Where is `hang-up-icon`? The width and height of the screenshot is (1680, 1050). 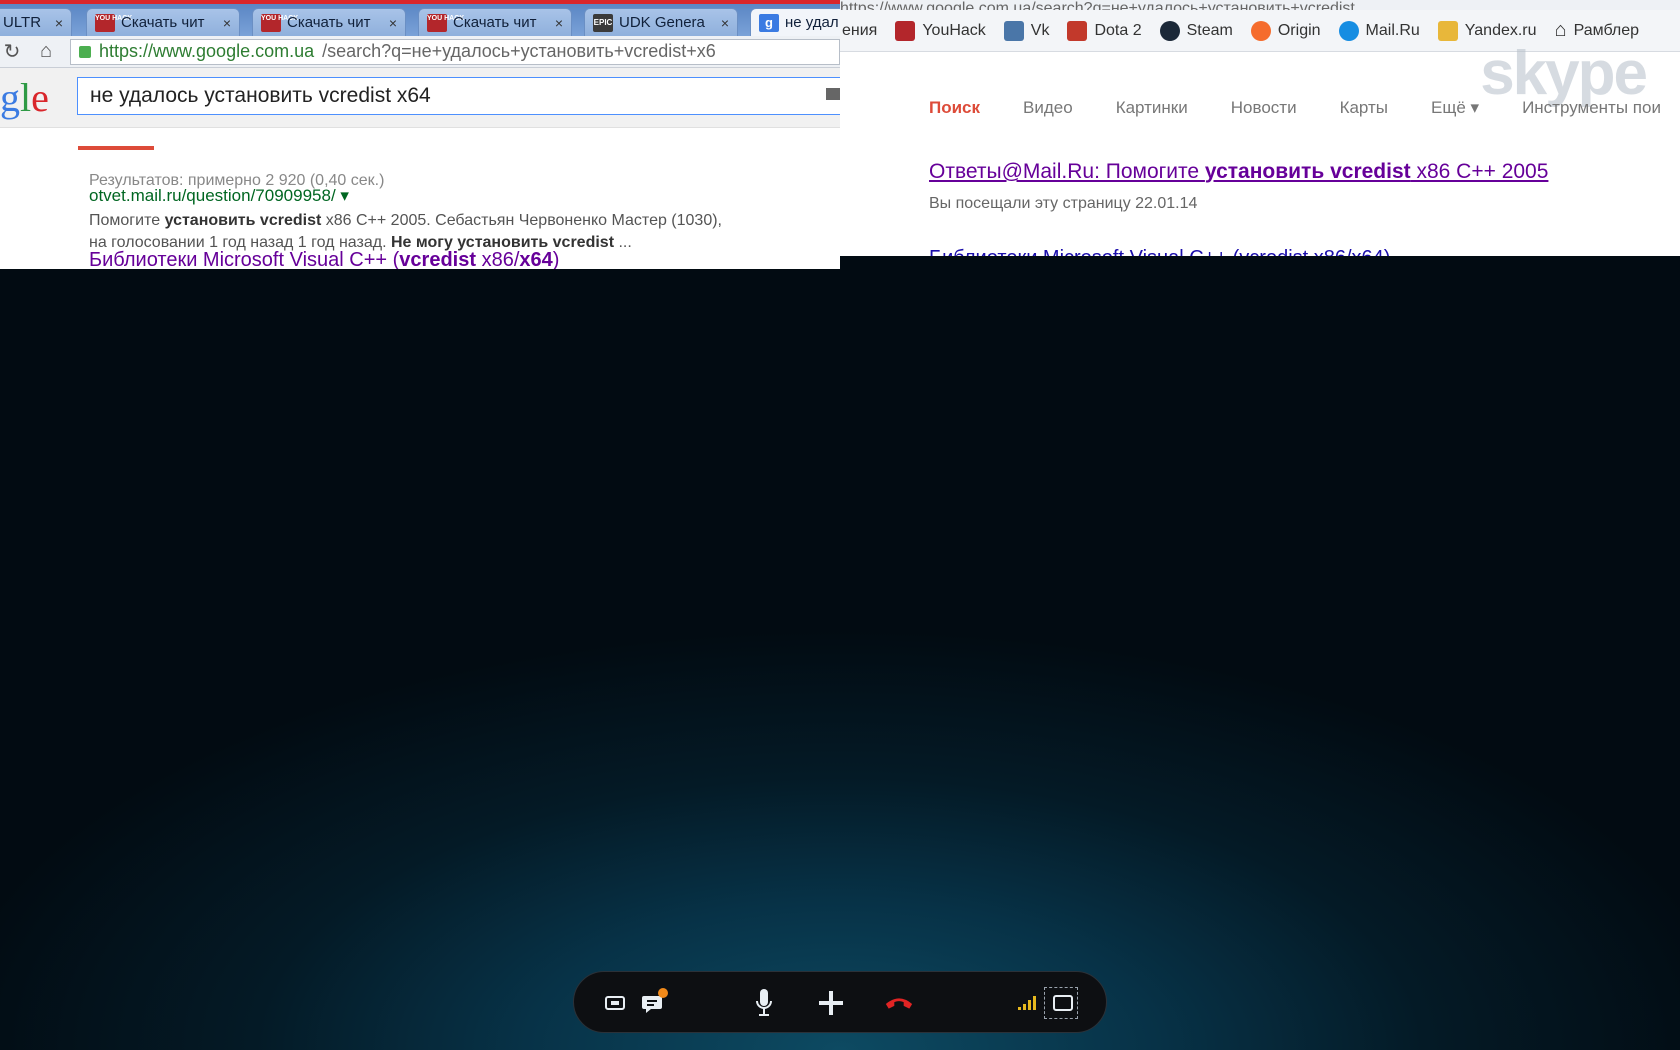 hang-up-icon is located at coordinates (899, 1003).